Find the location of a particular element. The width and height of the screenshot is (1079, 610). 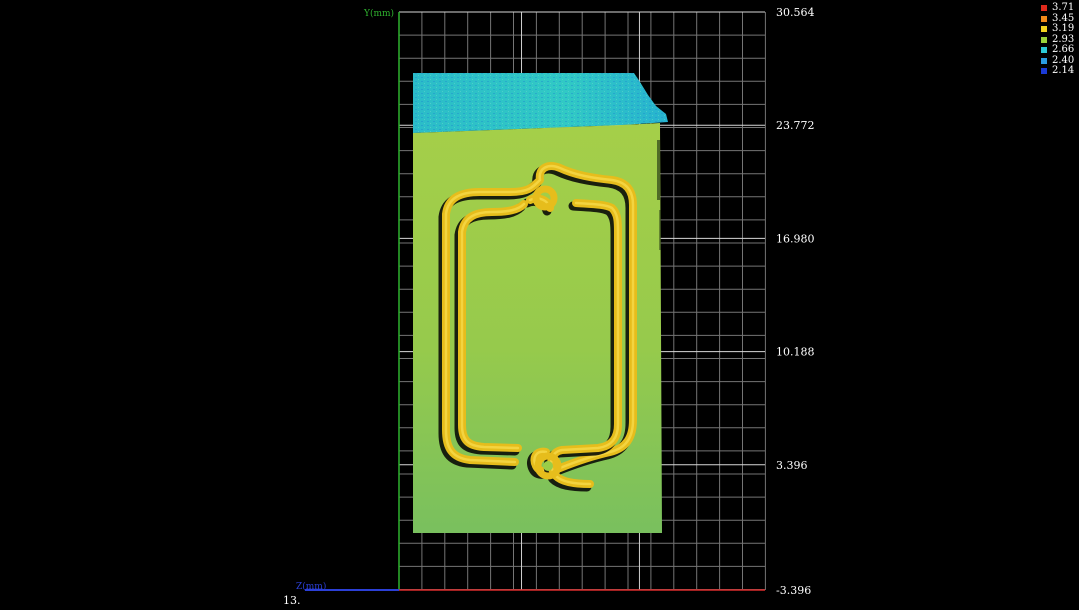

y-axis-title: Y(mm) is located at coordinates (378, 13).